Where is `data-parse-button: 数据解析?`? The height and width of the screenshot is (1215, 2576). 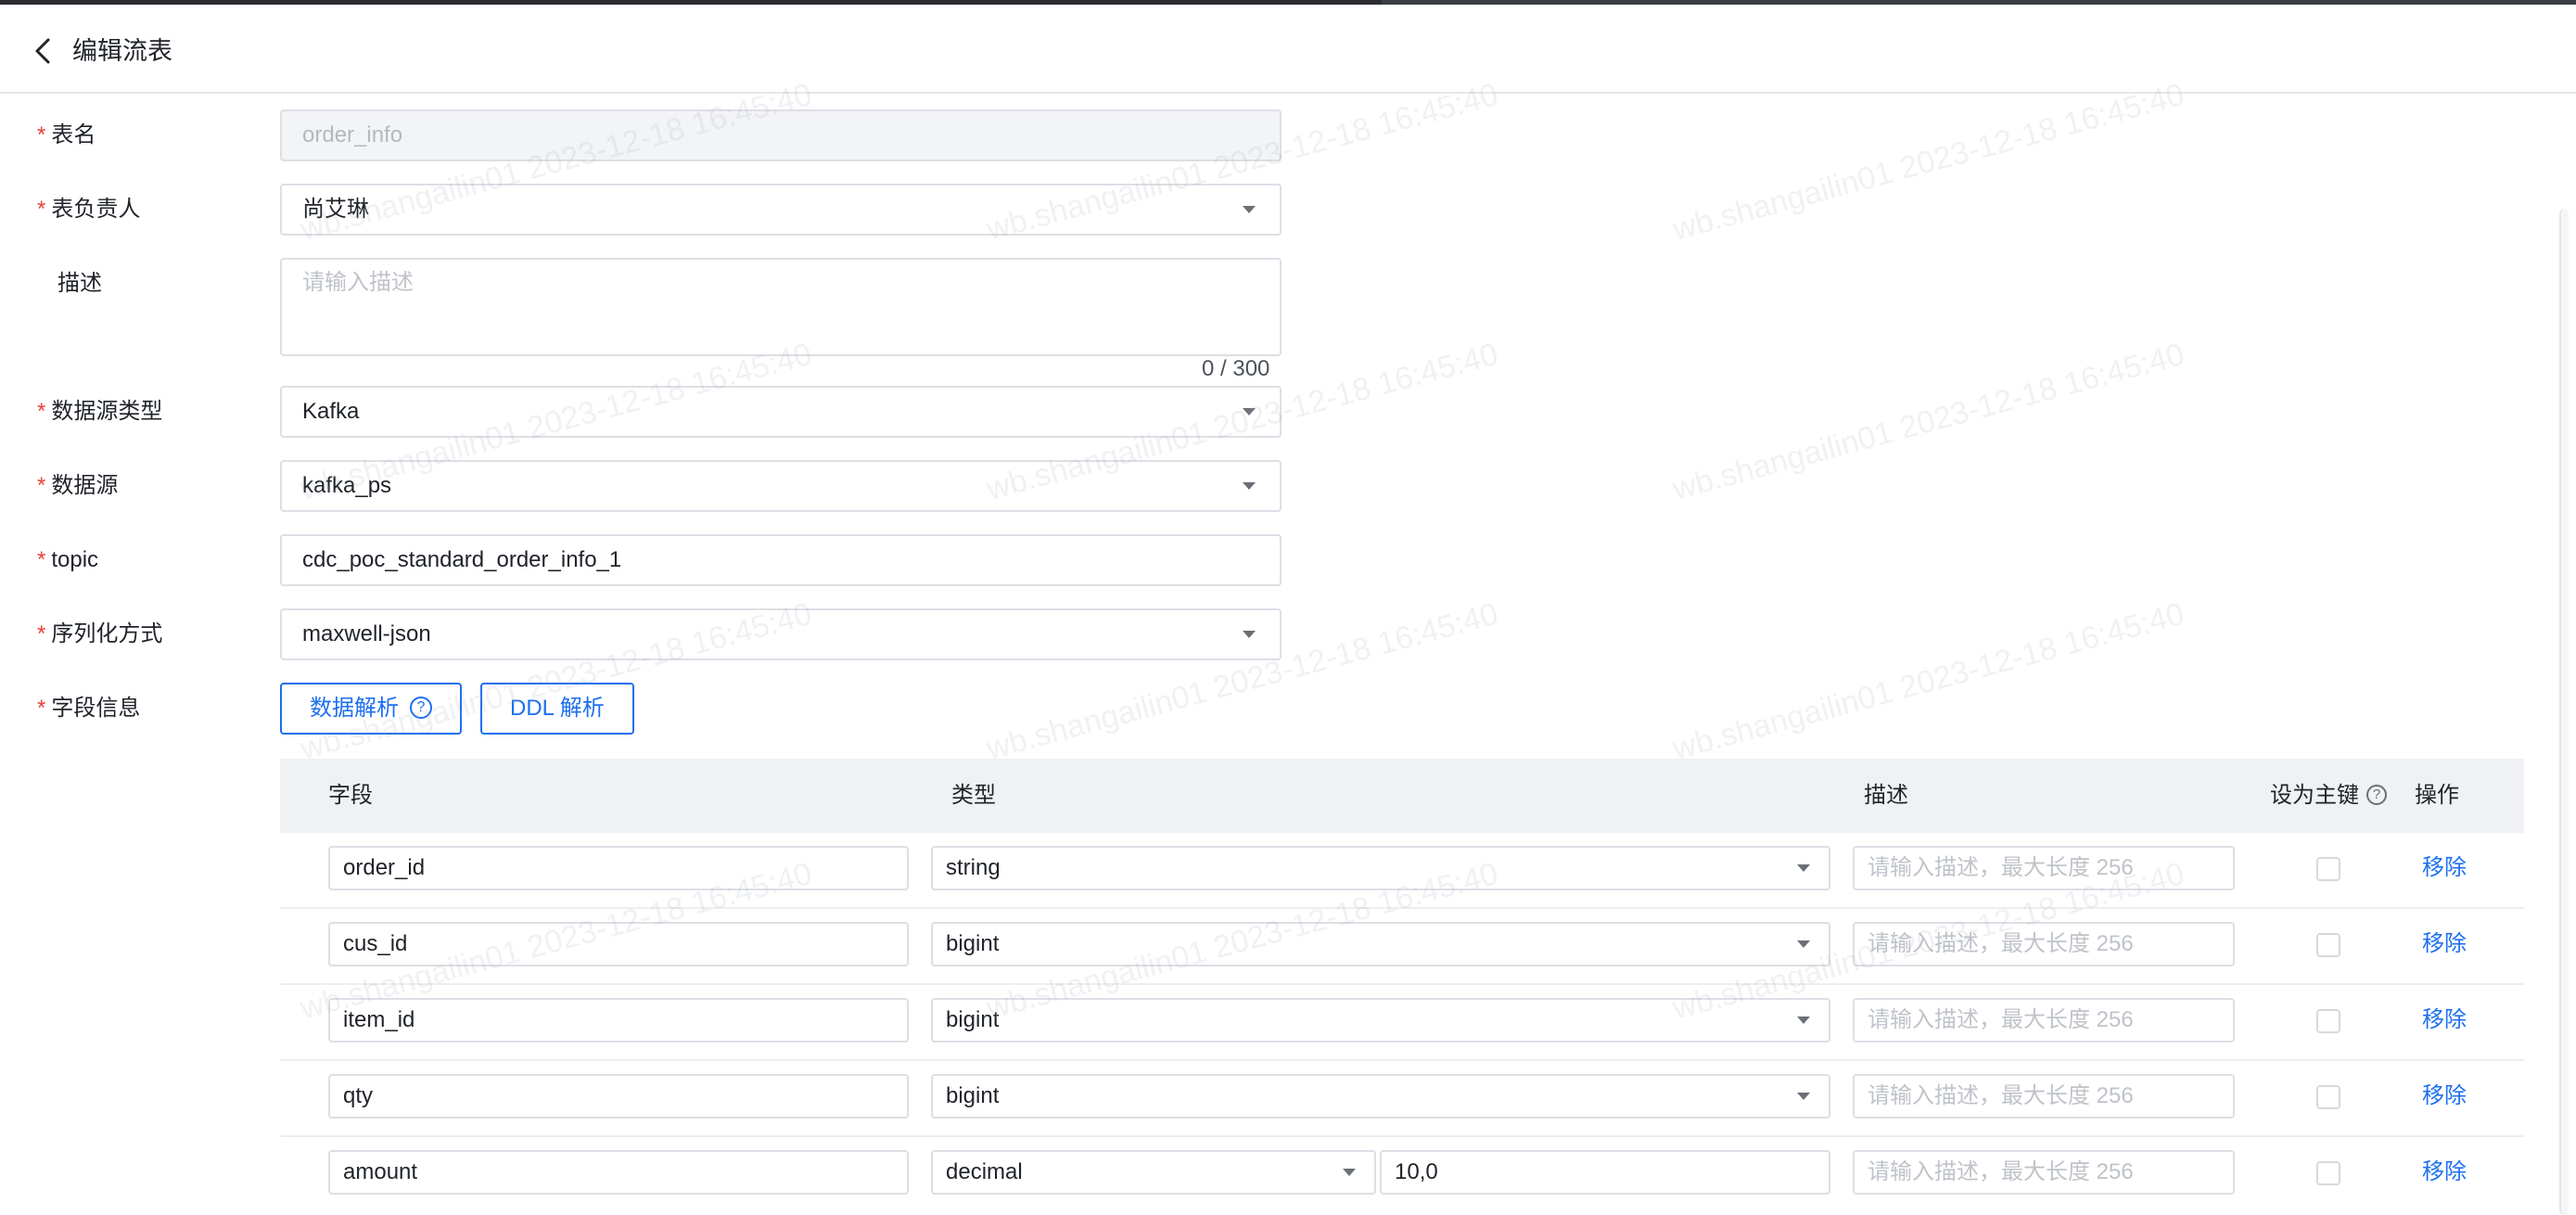
data-parse-button: 数据解析? is located at coordinates (371, 709).